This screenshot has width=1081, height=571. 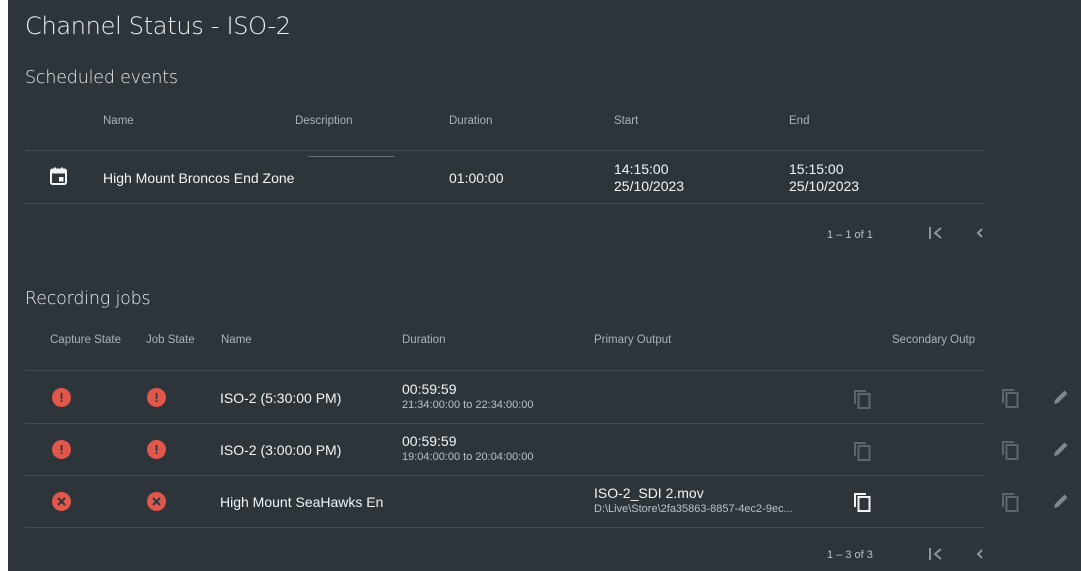 I want to click on pagination-range: 1 – 1 of 1, so click(x=850, y=235).